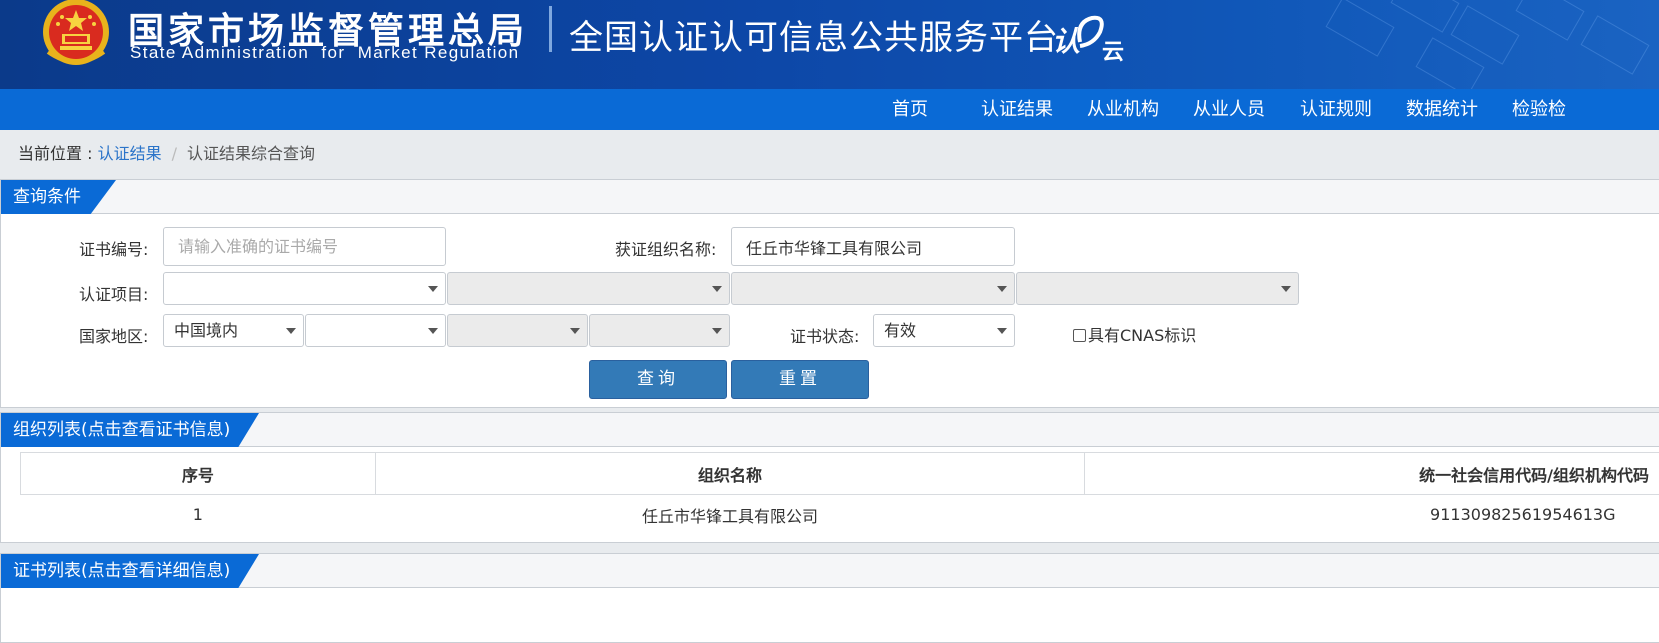 The height and width of the screenshot is (643, 1659). I want to click on nav-item-statistics: 数据统计, so click(1442, 109).